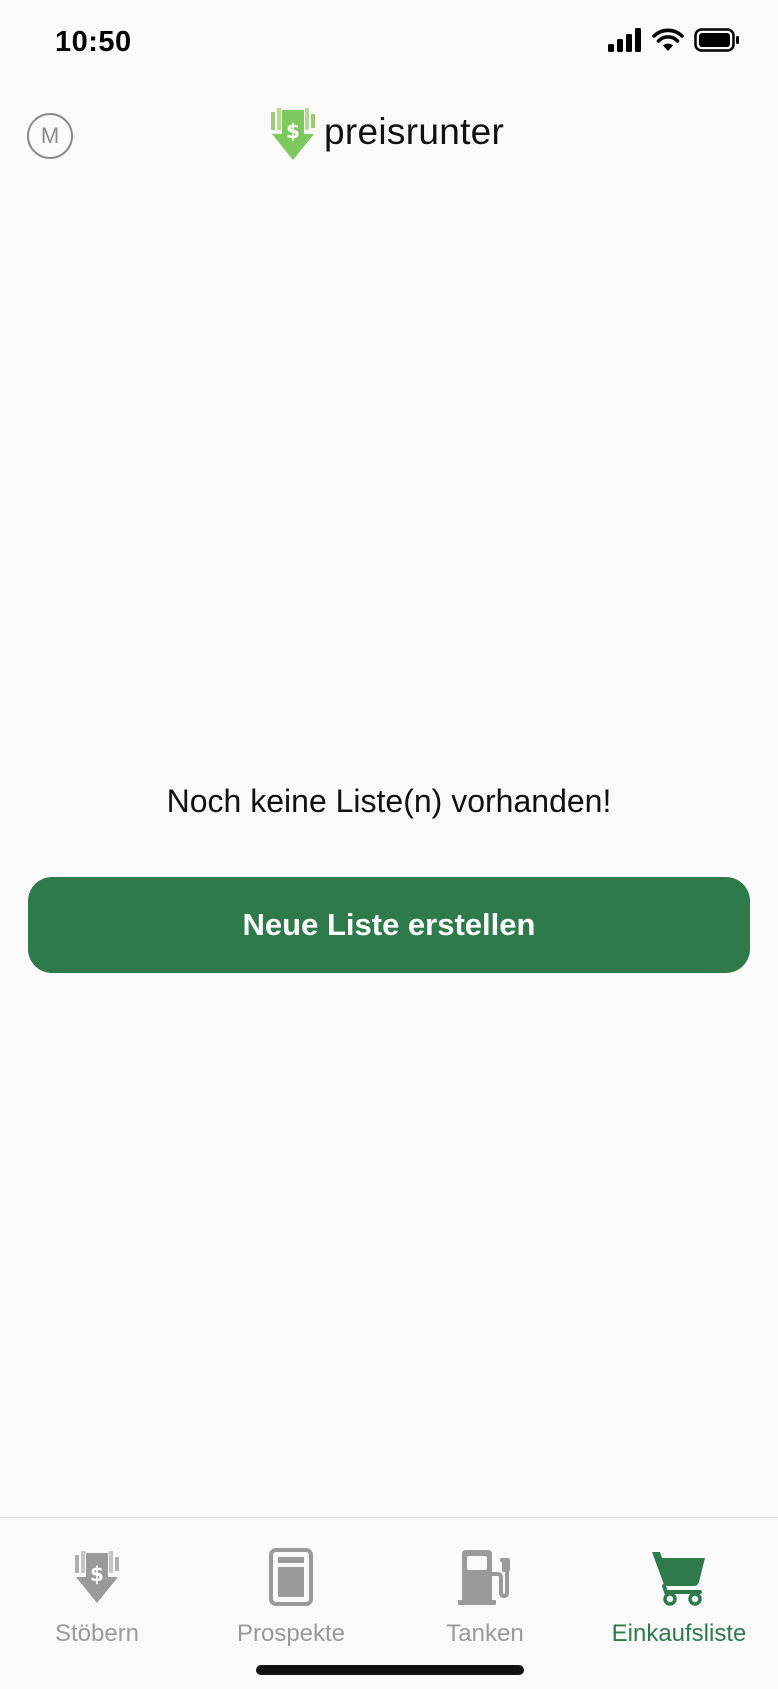  What do you see at coordinates (390, 1670) in the screenshot?
I see `home-indicator` at bounding box center [390, 1670].